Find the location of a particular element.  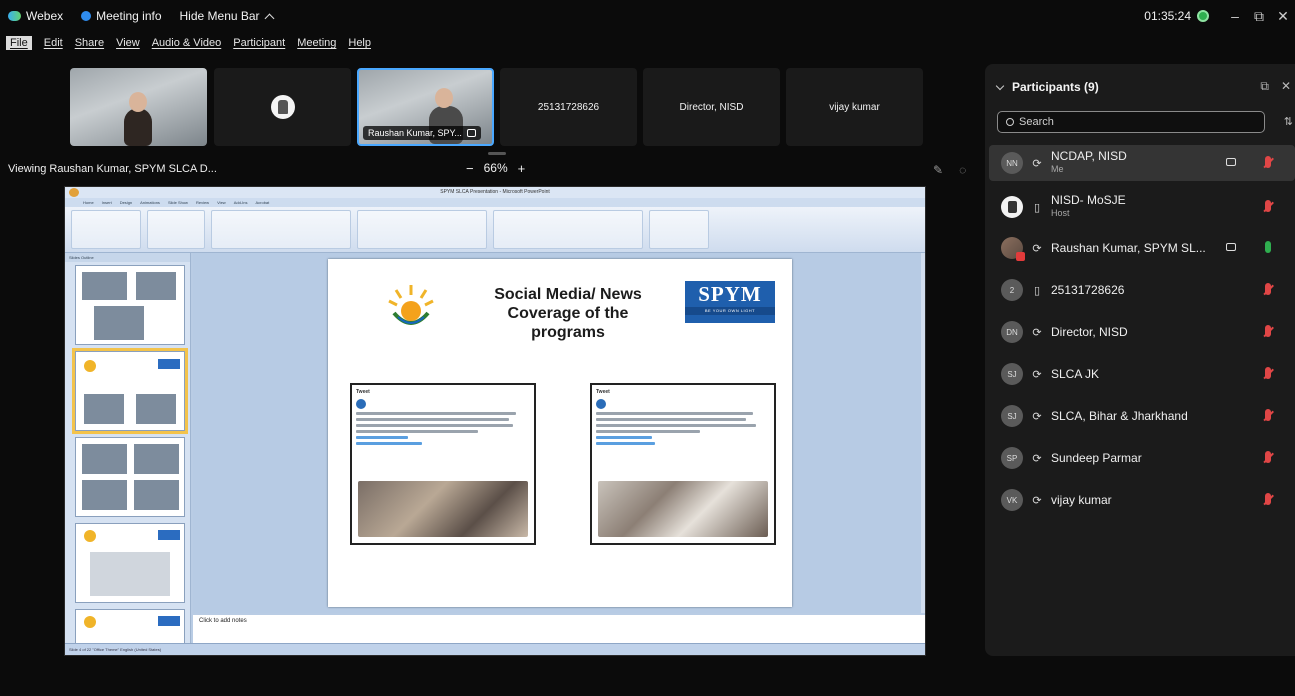

ppt-ribbon is located at coordinates (495, 230).